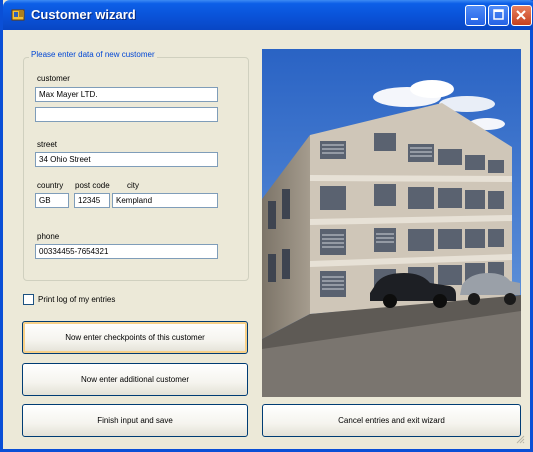  I want to click on street-label: street, so click(47, 144).